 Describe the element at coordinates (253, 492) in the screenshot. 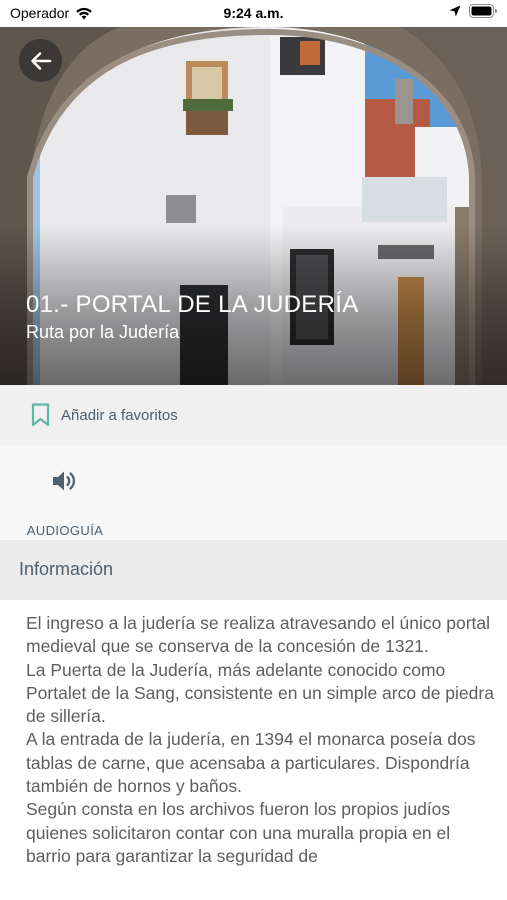

I see `audio-section: AUDIOGUÍA` at that location.